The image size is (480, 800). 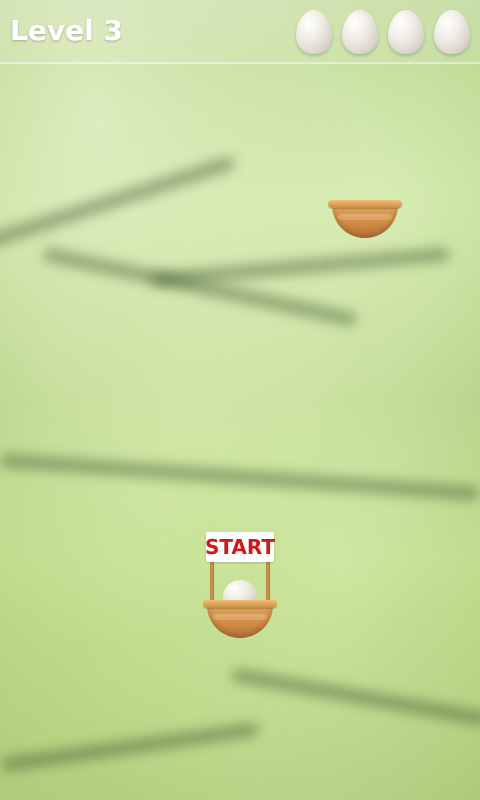 What do you see at coordinates (66, 30) in the screenshot?
I see `level-label: Level 3` at bounding box center [66, 30].